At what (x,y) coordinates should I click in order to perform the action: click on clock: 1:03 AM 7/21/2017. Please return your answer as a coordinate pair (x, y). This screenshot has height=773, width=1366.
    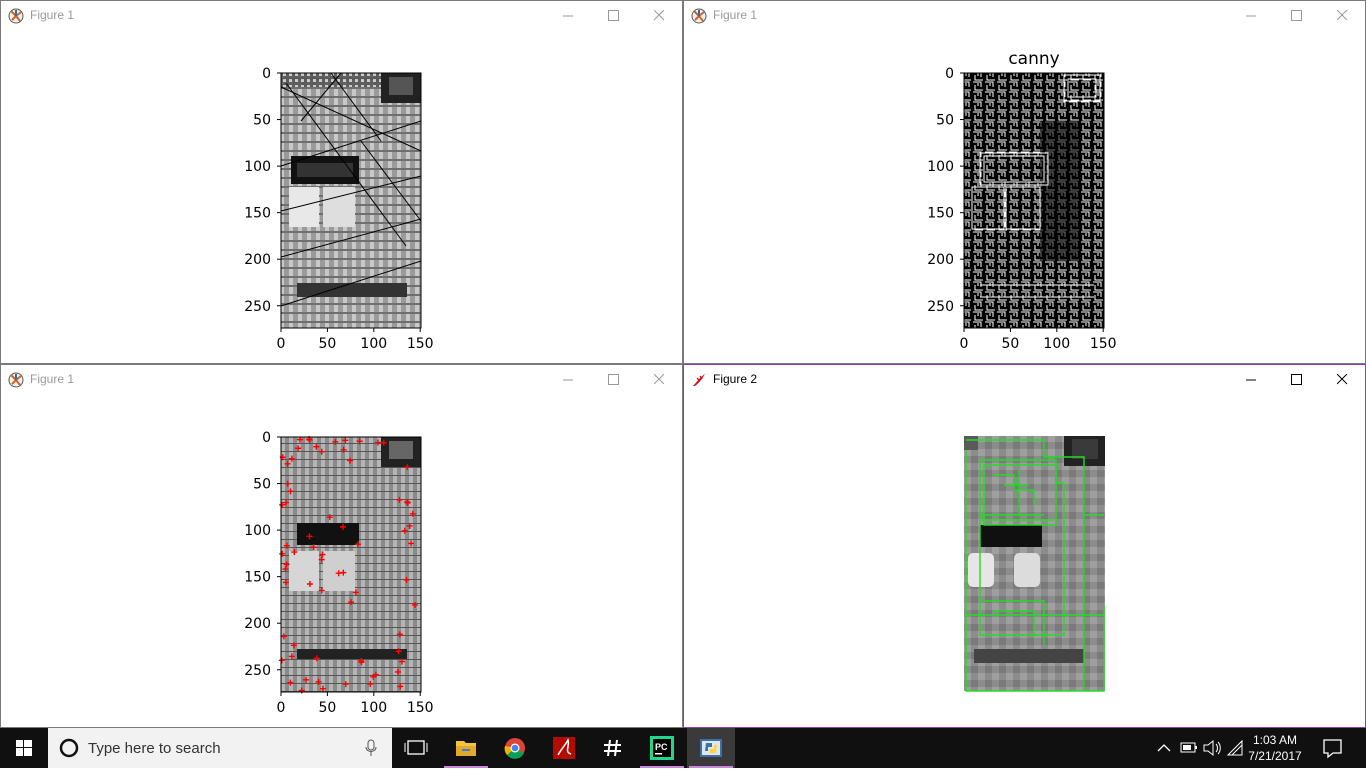
    Looking at the image, I should click on (1275, 748).